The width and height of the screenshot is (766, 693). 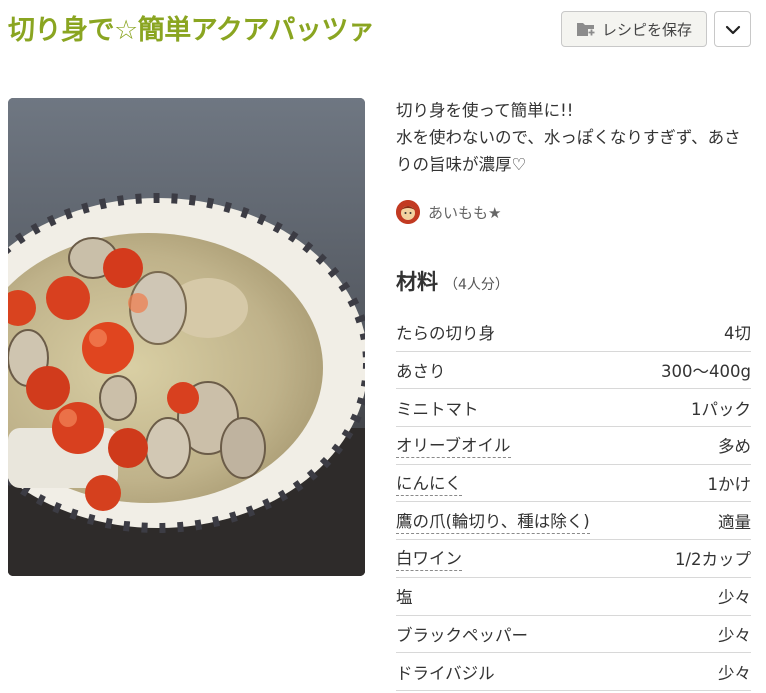 I want to click on save-recipe-button: レシピを保存, so click(x=634, y=29).